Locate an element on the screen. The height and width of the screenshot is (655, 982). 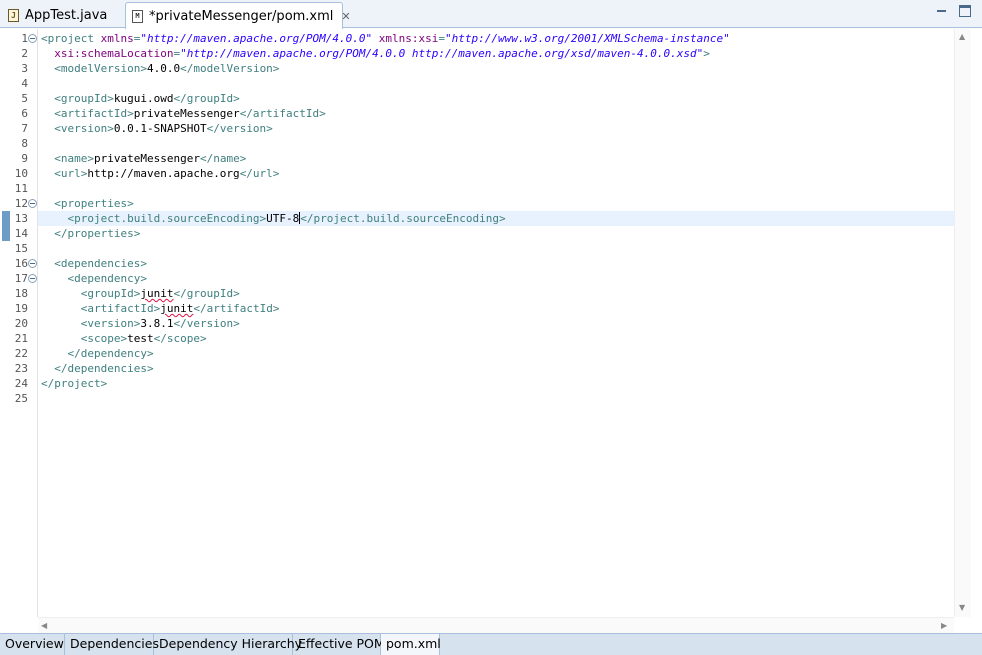
code-line: <artifactId>junit</artifactId> is located at coordinates (160, 308).